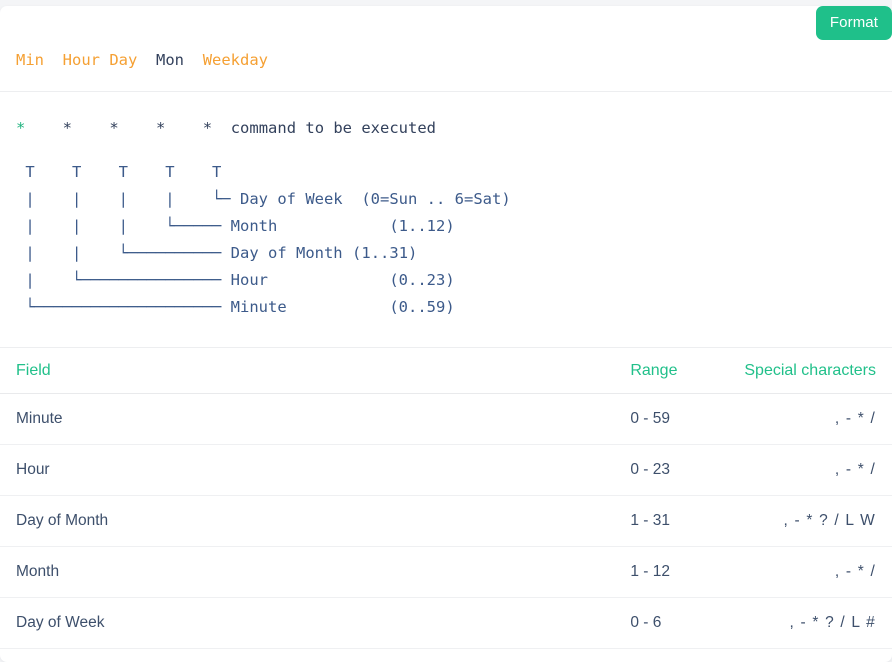  Describe the element at coordinates (399, 252) in the screenshot. I see `tree-range-part: 31` at that location.